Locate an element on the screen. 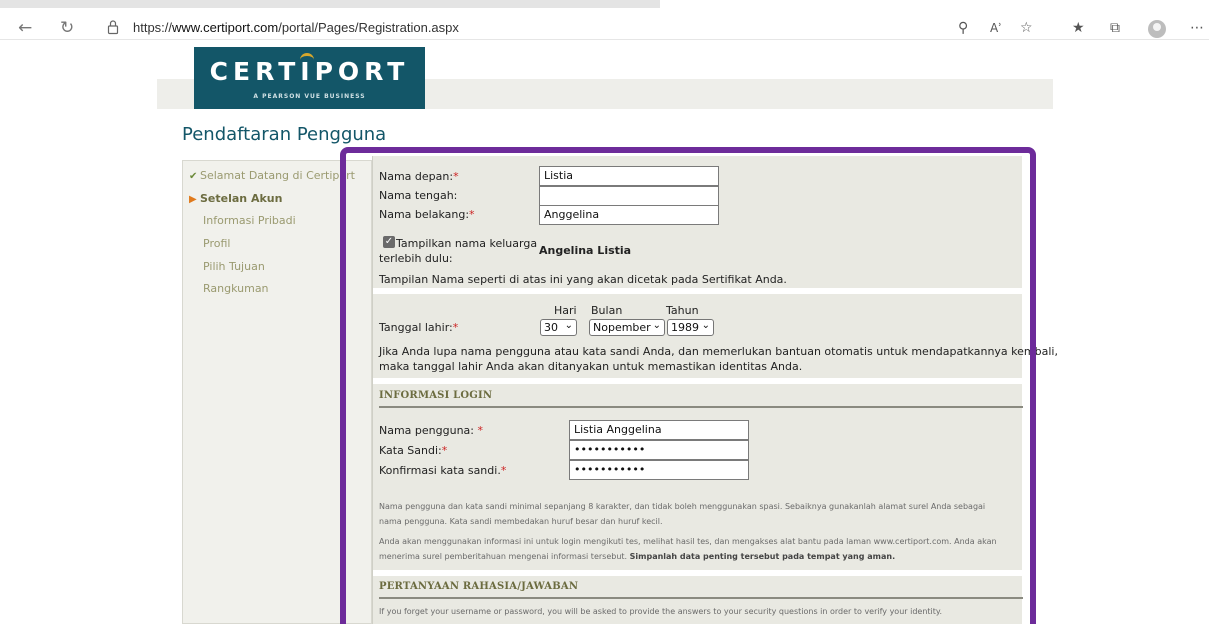 Image resolution: width=1209 pixels, height=624 pixels. key-icon: ⚲ is located at coordinates (963, 28).